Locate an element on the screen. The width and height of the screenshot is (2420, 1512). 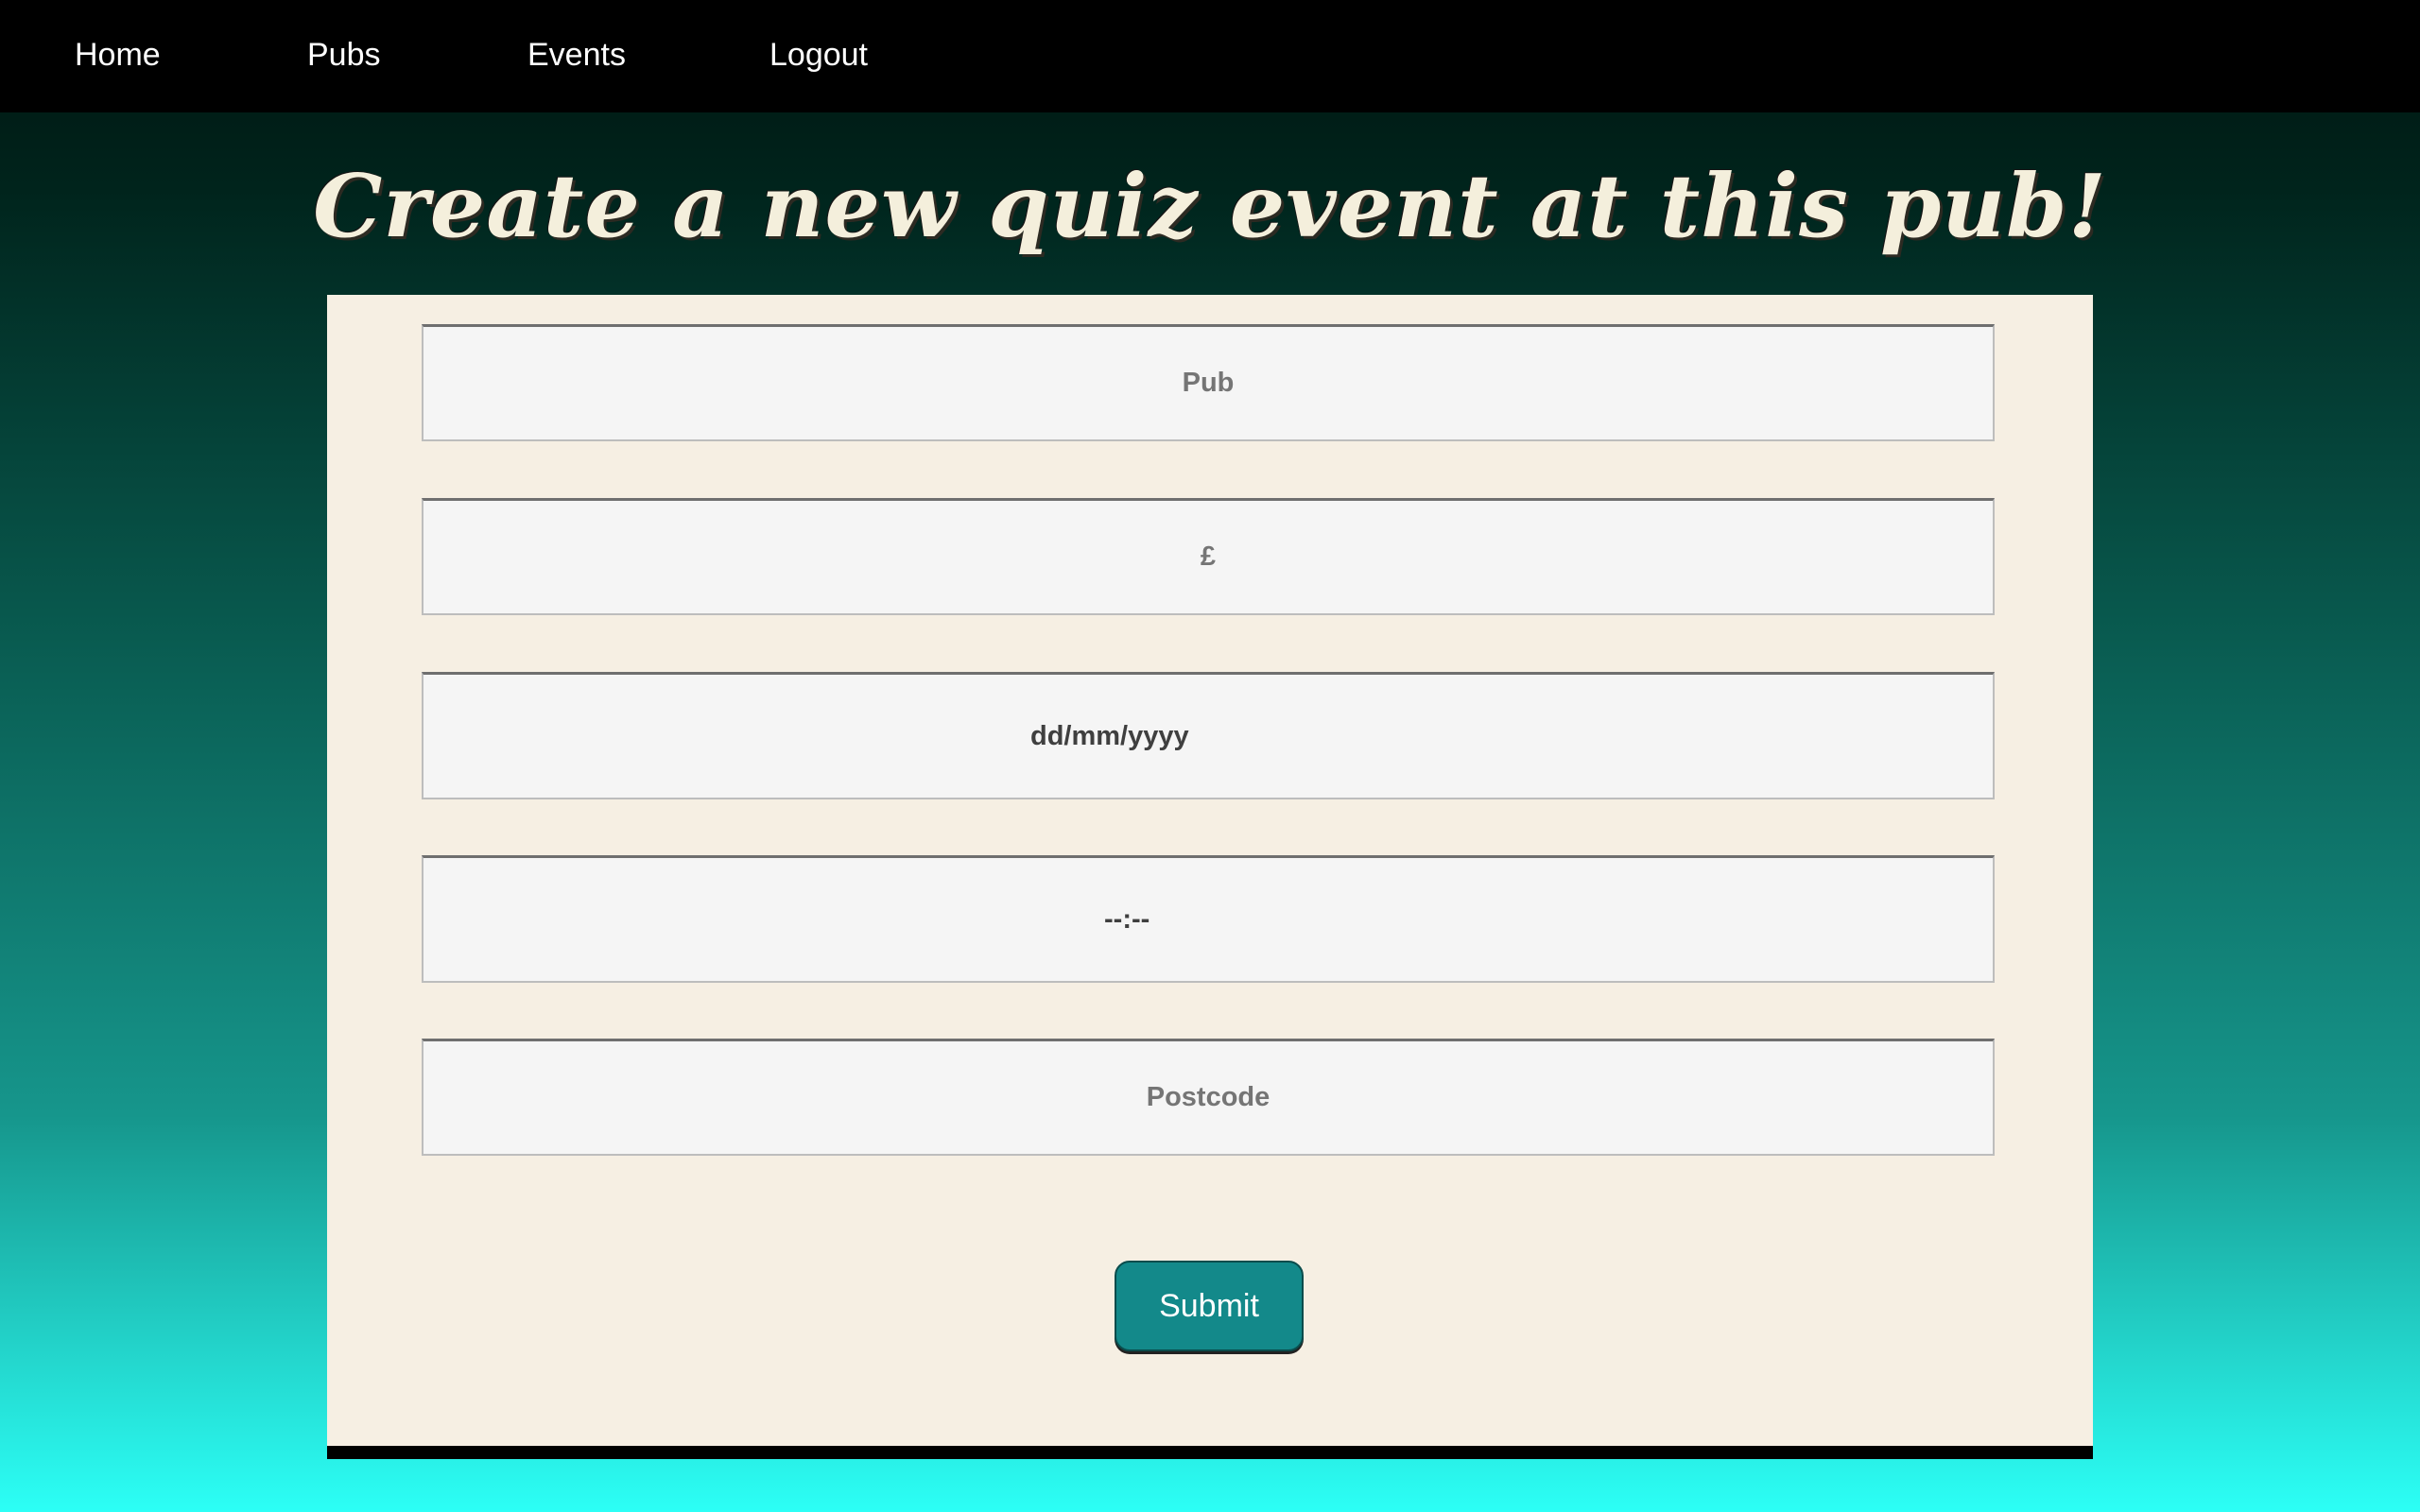
nav-link-pubs: Pubs is located at coordinates (344, 55).